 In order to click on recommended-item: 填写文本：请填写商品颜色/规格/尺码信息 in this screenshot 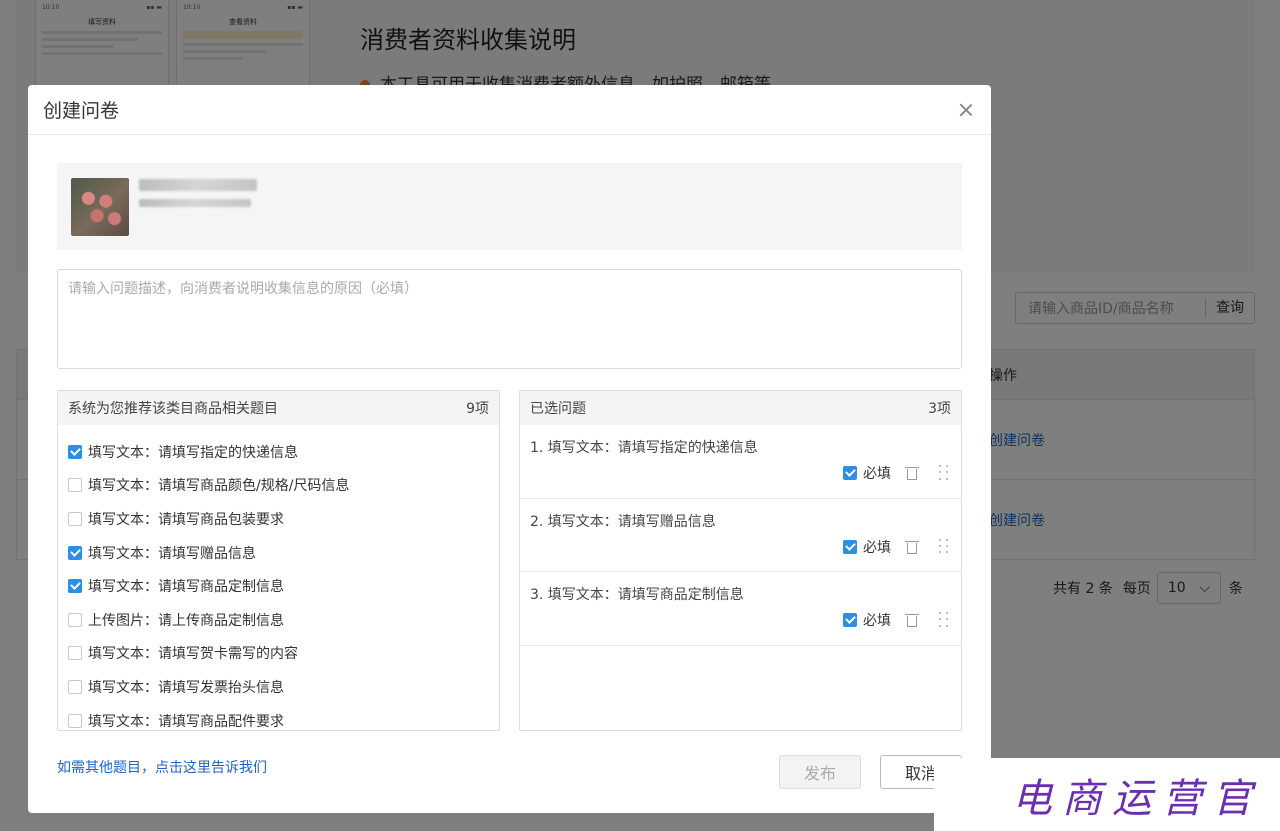, I will do `click(278, 486)`.